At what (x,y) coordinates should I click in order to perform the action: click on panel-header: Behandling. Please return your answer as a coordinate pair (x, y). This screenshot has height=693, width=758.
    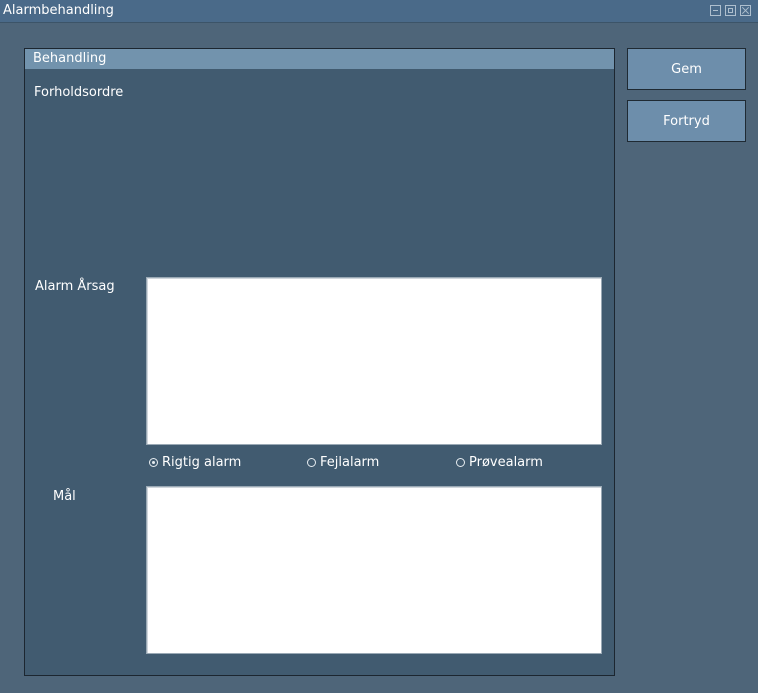
    Looking at the image, I should click on (319, 59).